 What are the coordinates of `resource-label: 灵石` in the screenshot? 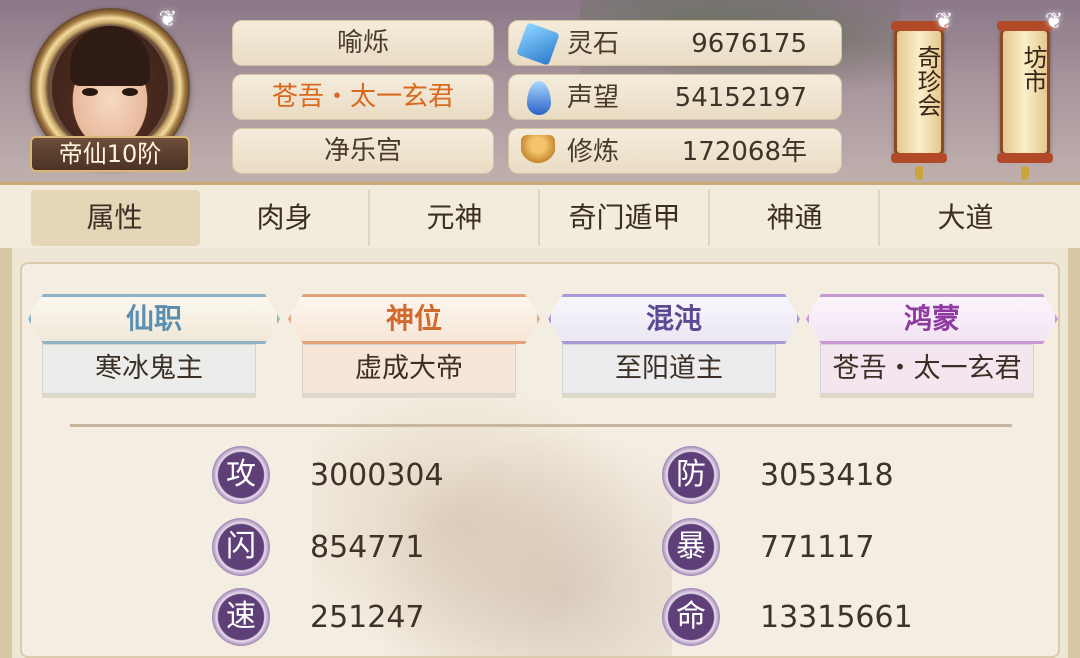 It's located at (593, 44).